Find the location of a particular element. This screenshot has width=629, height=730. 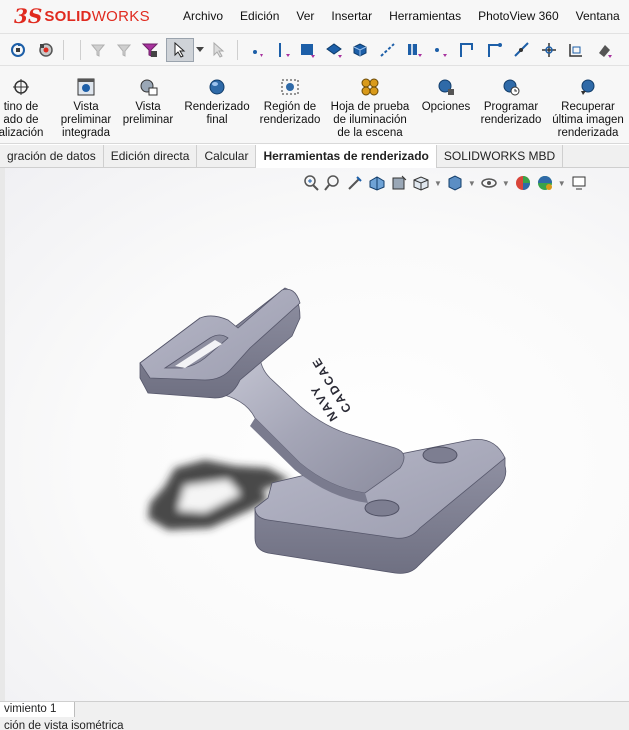

selection-toolbar is located at coordinates (314, 50).